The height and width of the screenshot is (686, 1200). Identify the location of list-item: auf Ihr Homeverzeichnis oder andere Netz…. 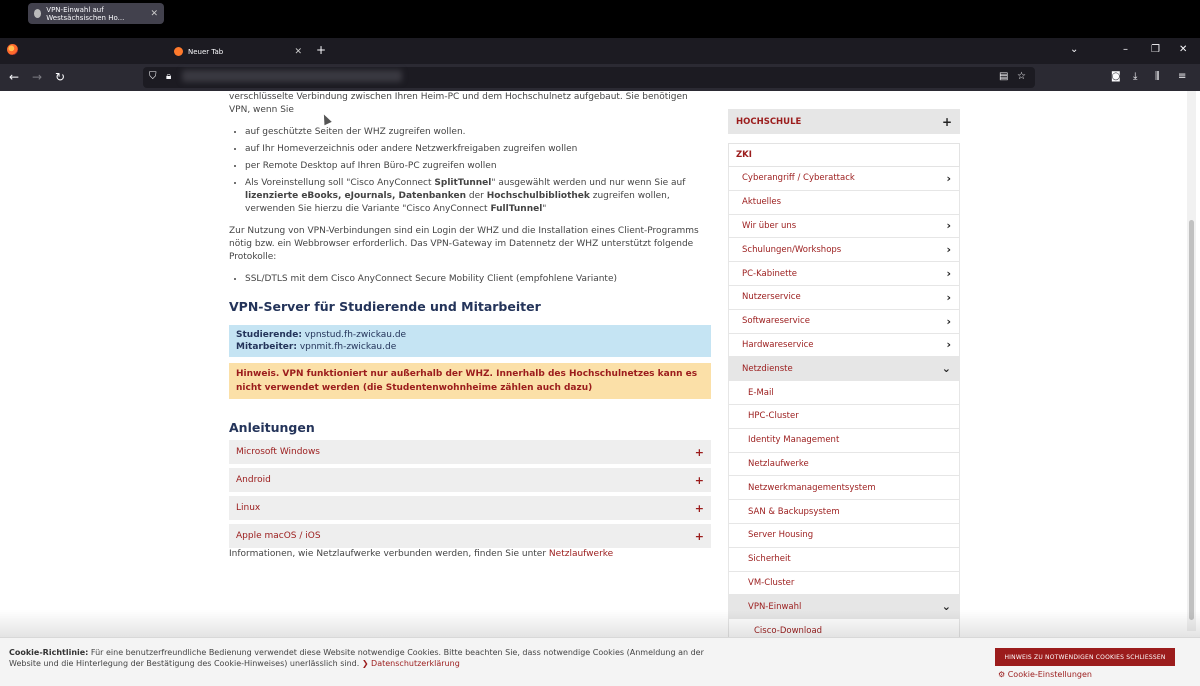
(478, 149).